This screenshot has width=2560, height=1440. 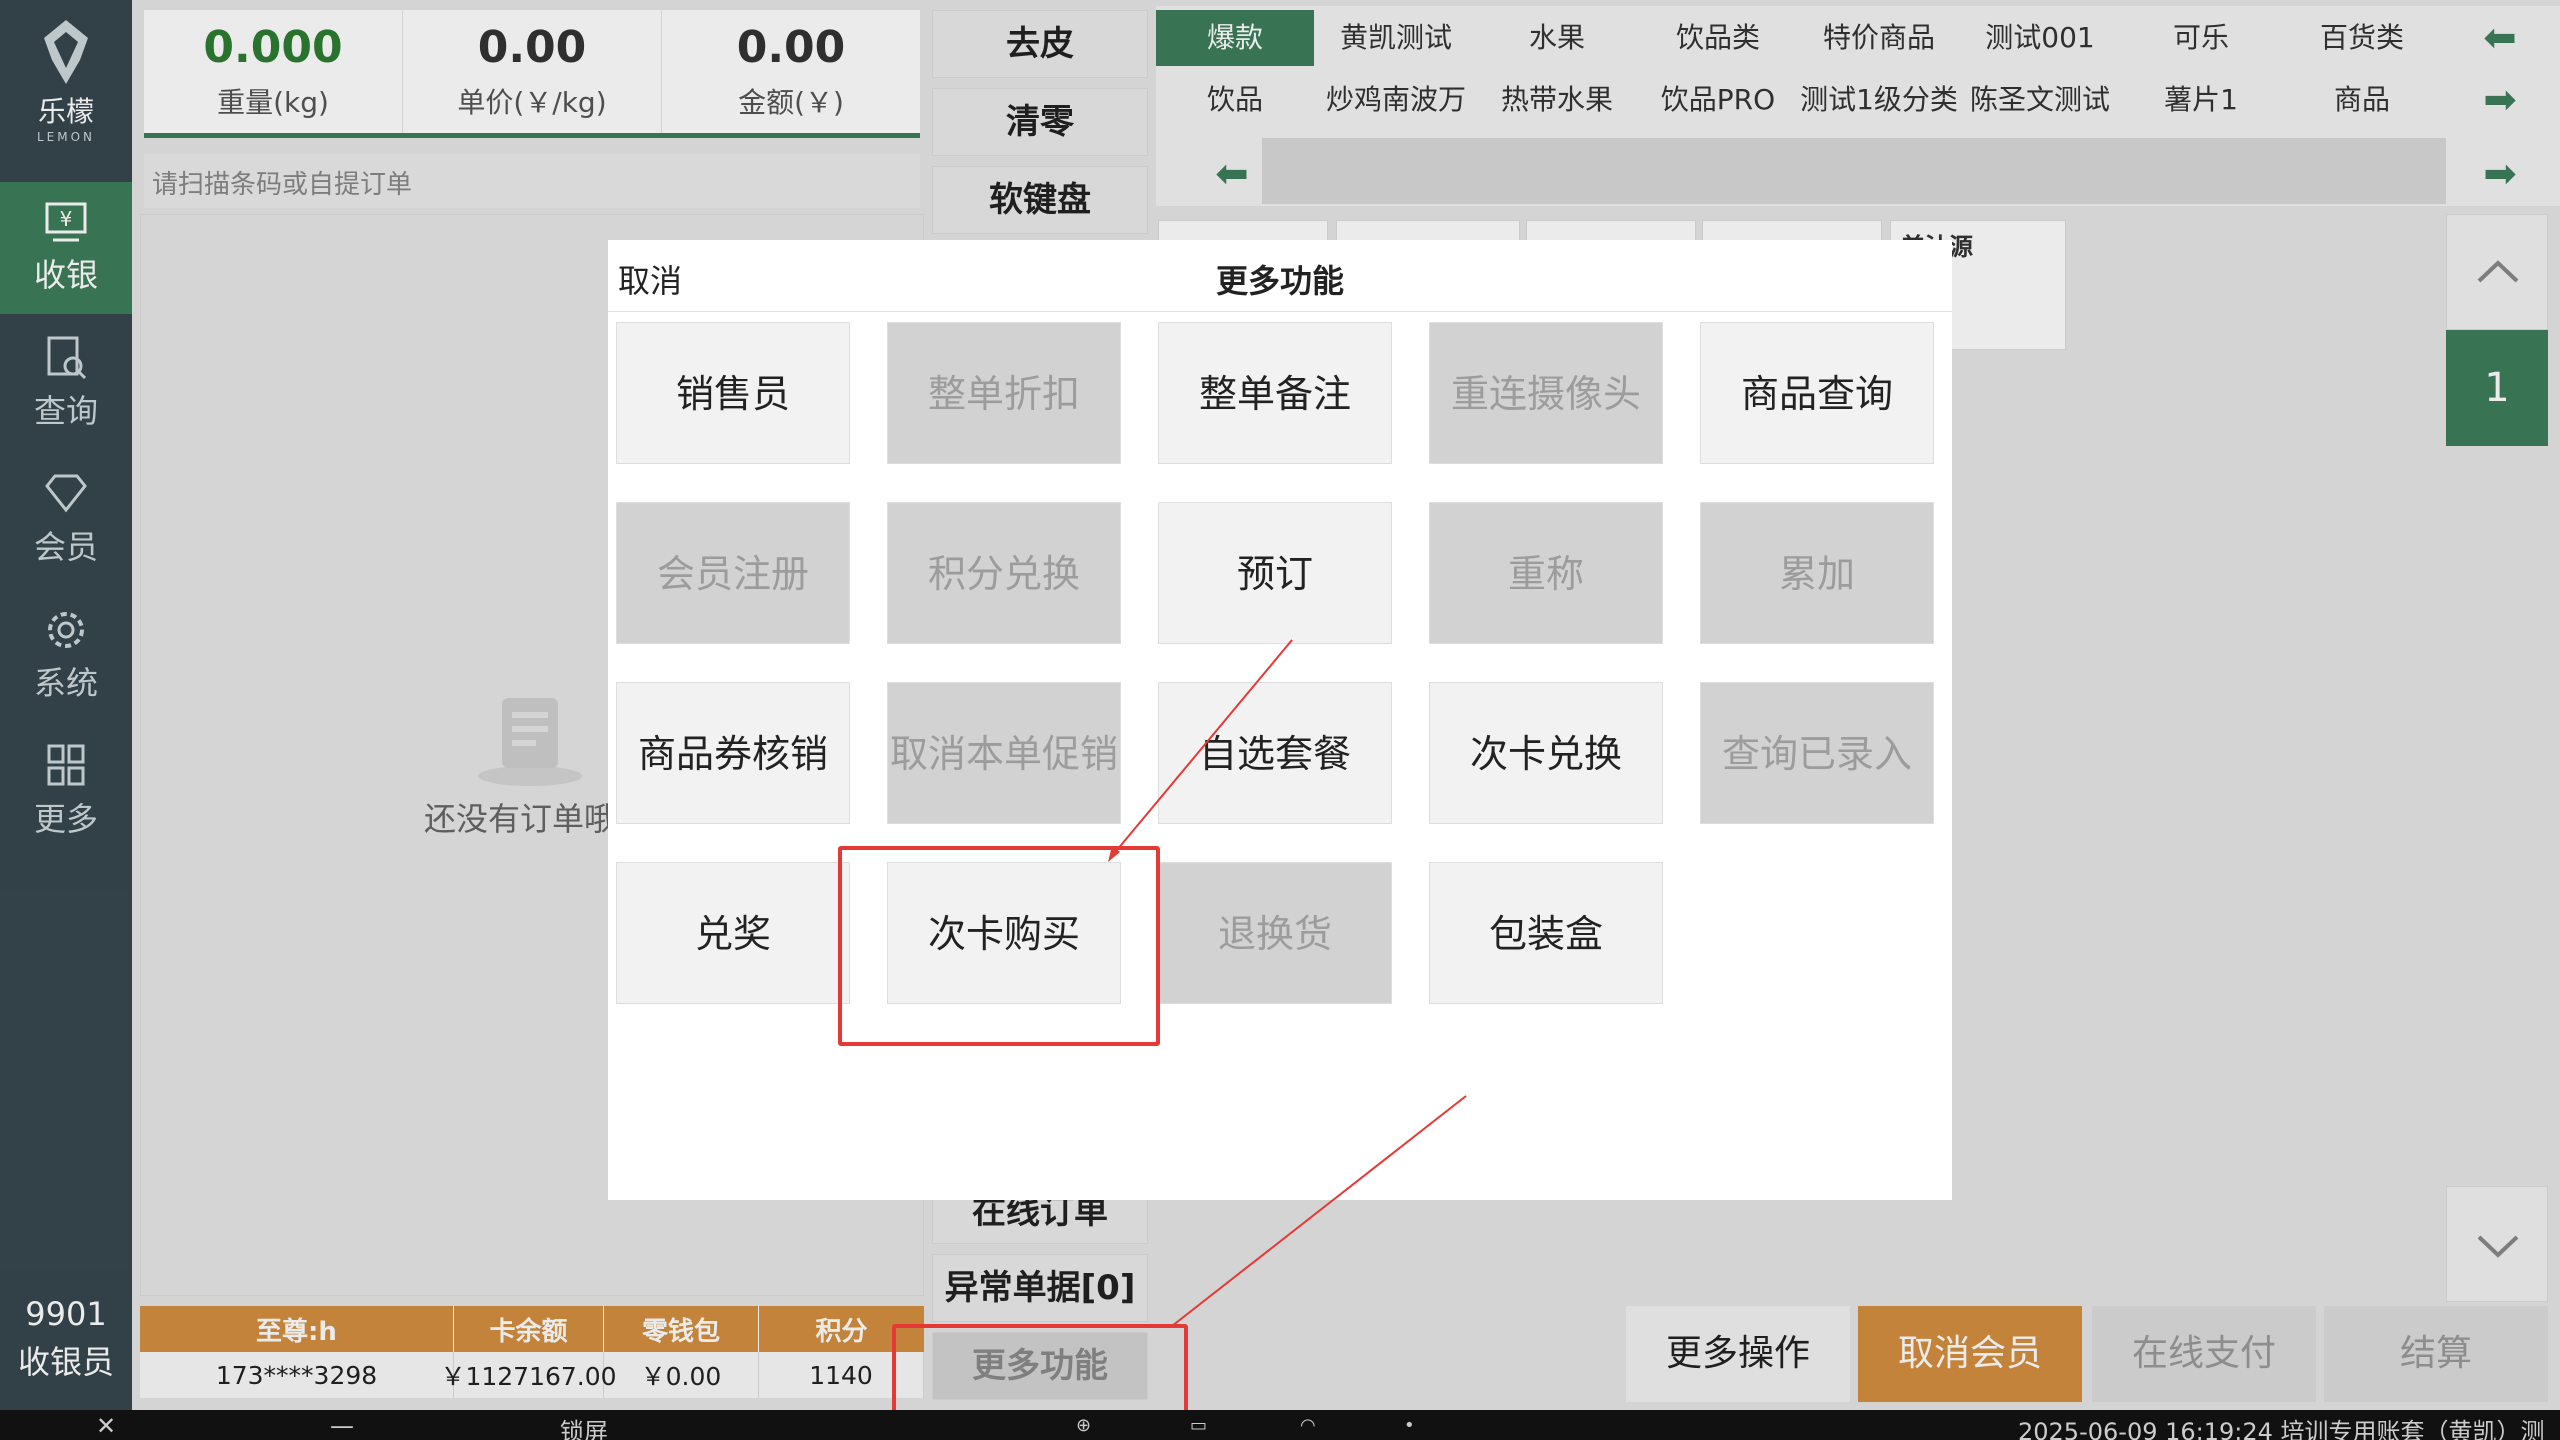 What do you see at coordinates (733, 393) in the screenshot?
I see `salesperson-button: 销售员` at bounding box center [733, 393].